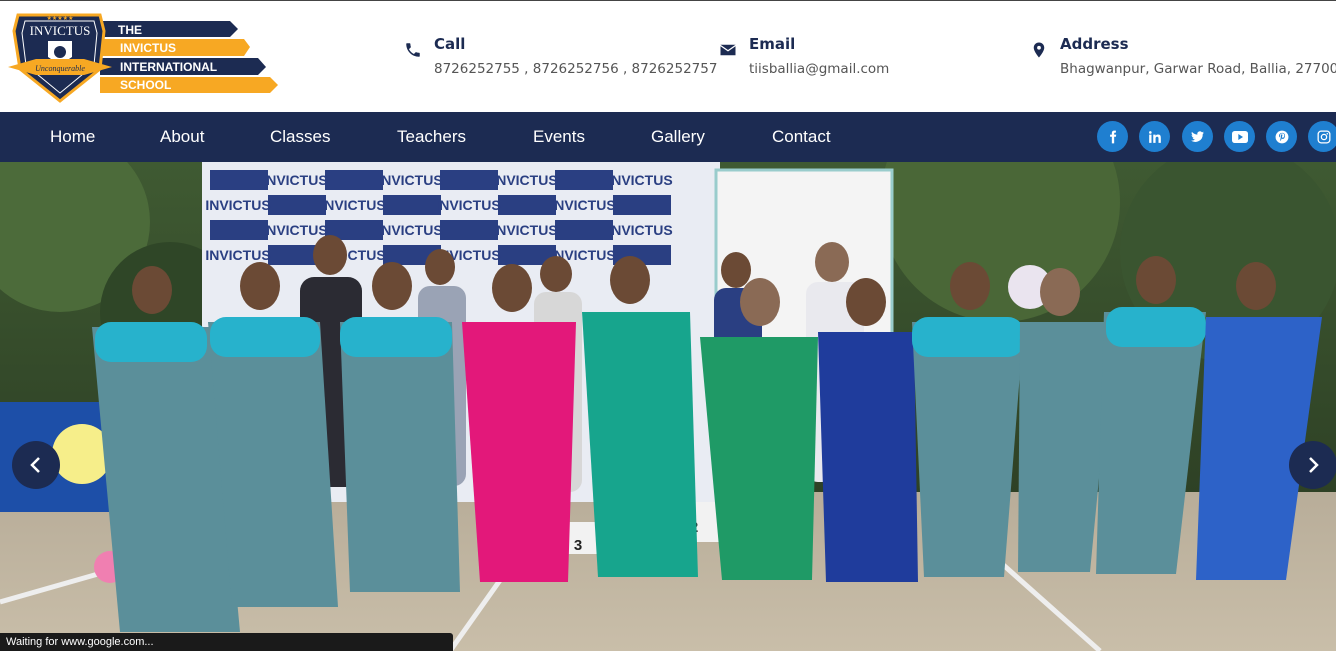 This screenshot has height=651, width=1336. I want to click on map-pin-icon, so click(1039, 50).